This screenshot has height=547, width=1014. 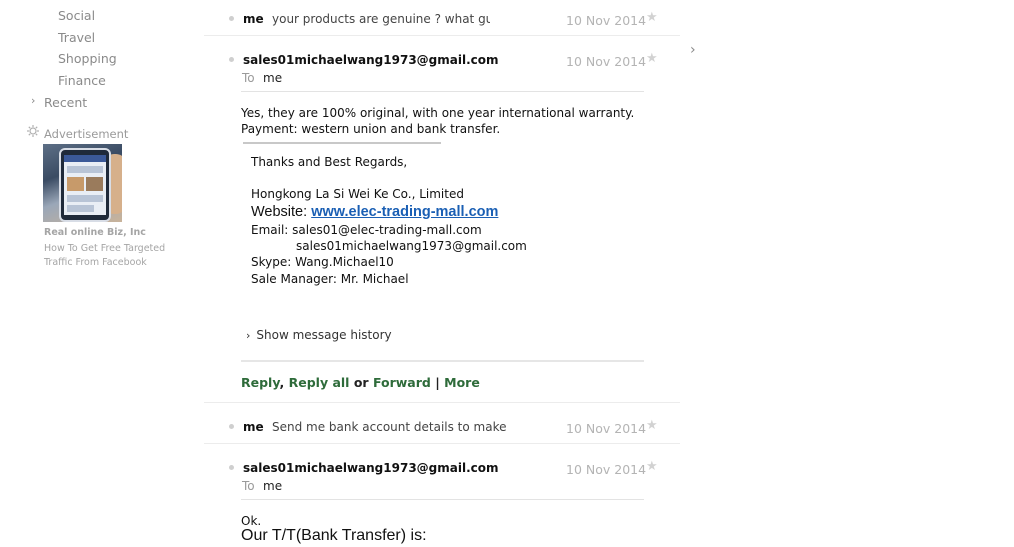 What do you see at coordinates (86, 134) in the screenshot?
I see `advertisement-label: Advertisement` at bounding box center [86, 134].